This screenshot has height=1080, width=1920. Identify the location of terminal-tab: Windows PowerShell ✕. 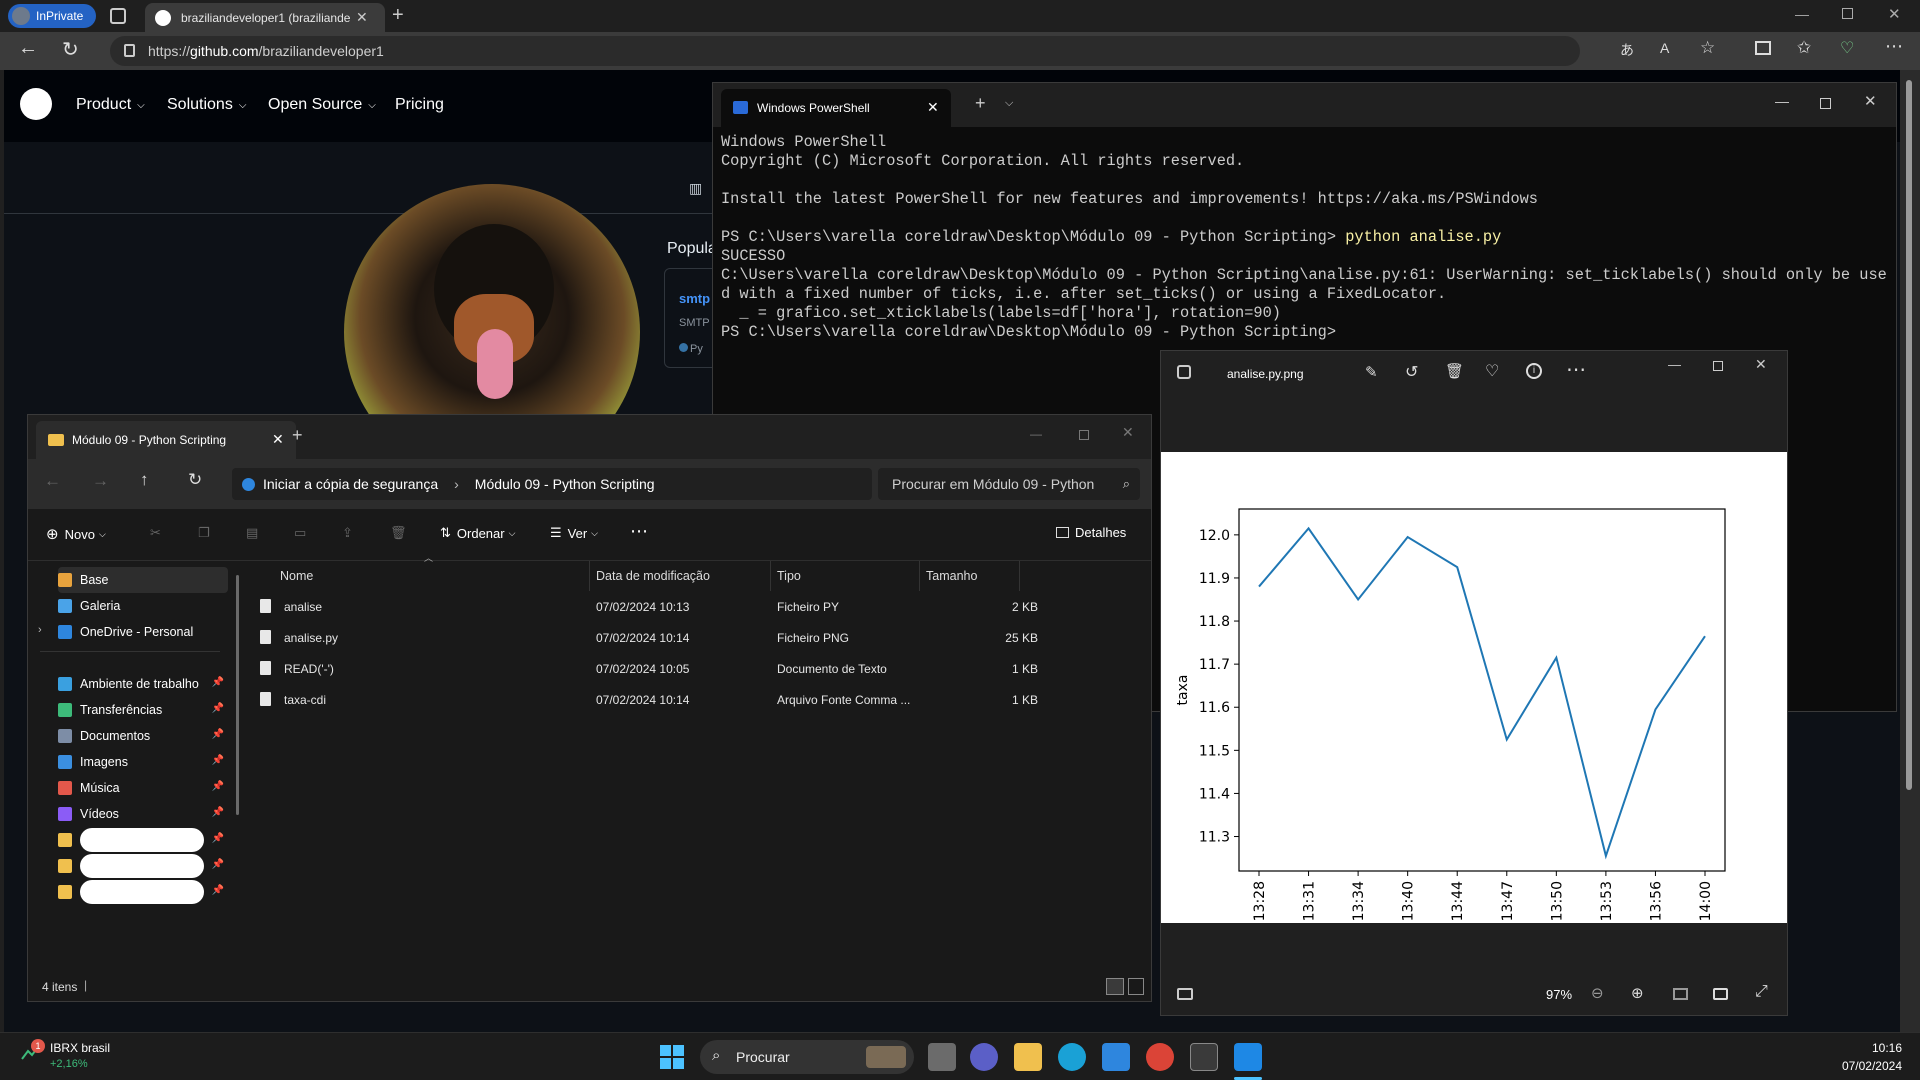
(836, 108).